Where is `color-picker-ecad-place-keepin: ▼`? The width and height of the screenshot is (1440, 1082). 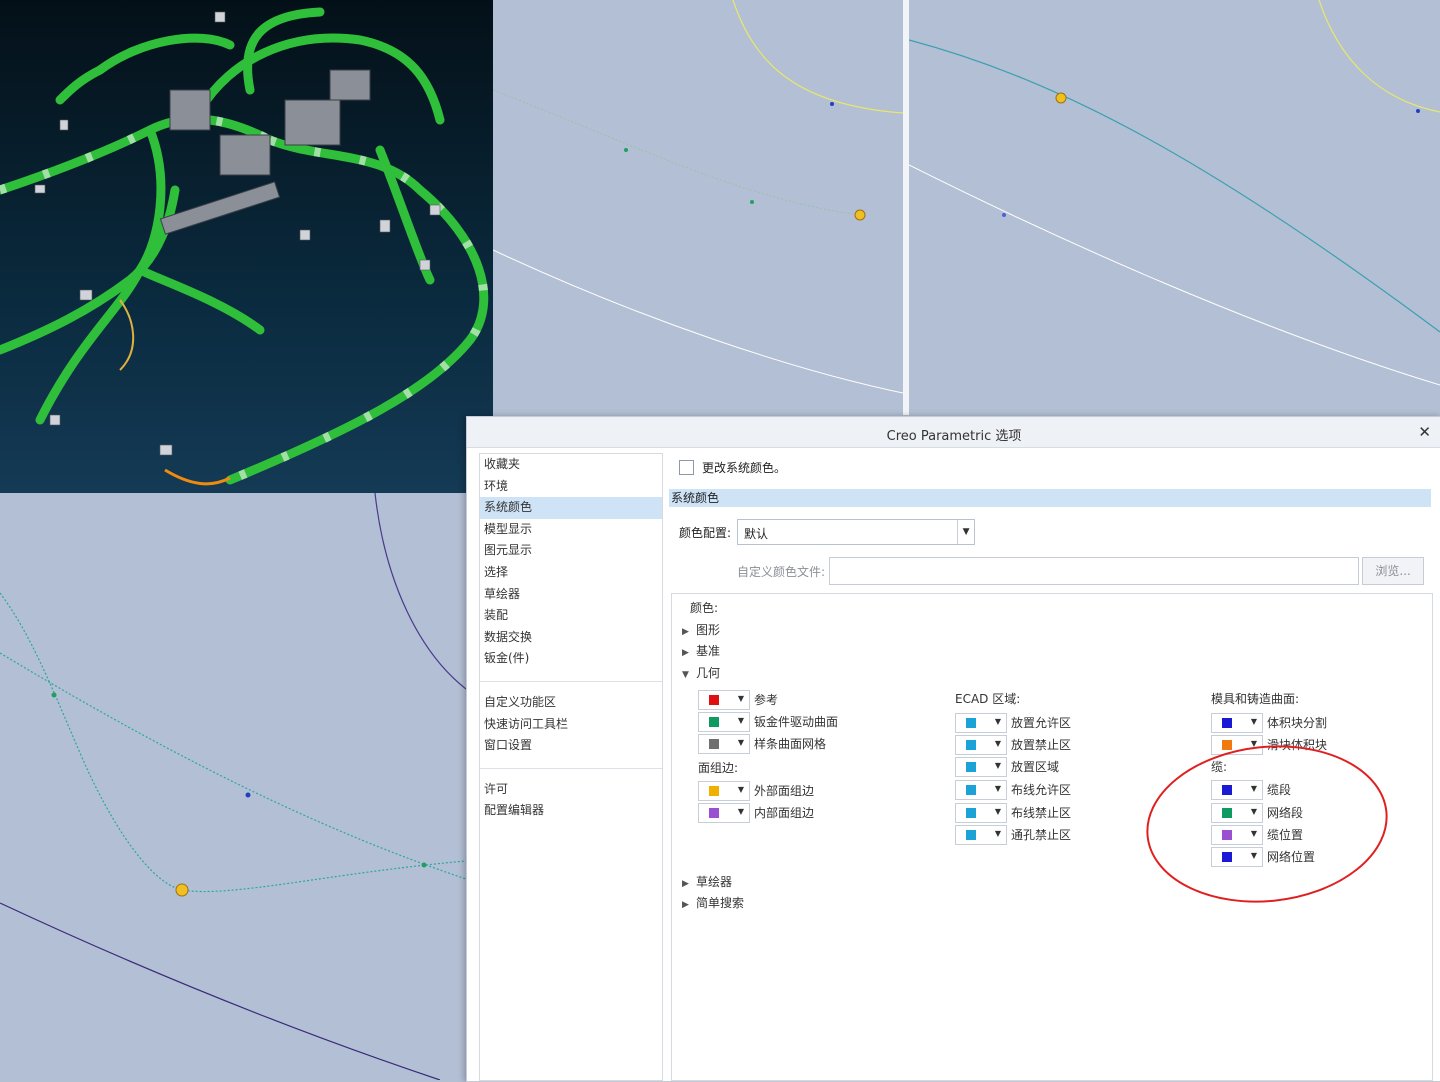 color-picker-ecad-place-keepin: ▼ is located at coordinates (981, 723).